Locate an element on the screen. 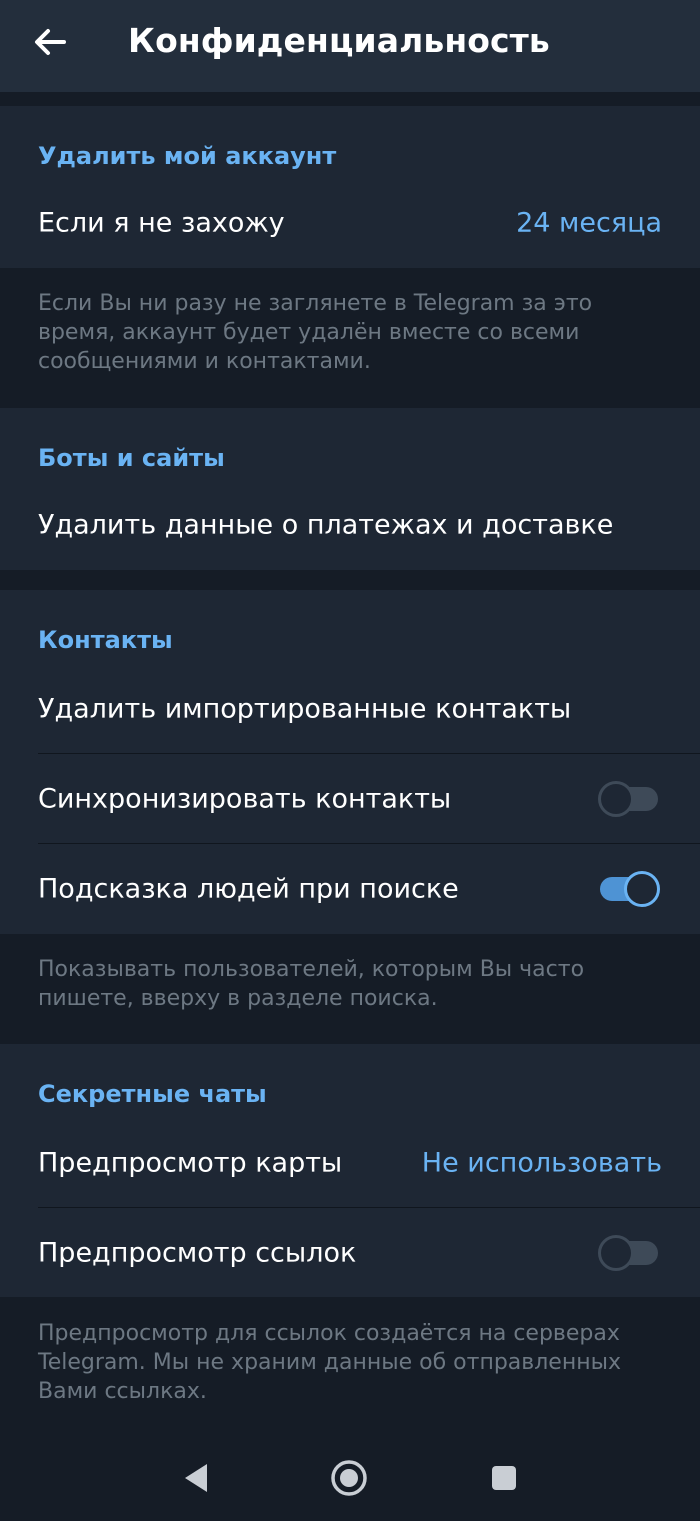 The image size is (700, 1521). back-button is located at coordinates (50, 42).